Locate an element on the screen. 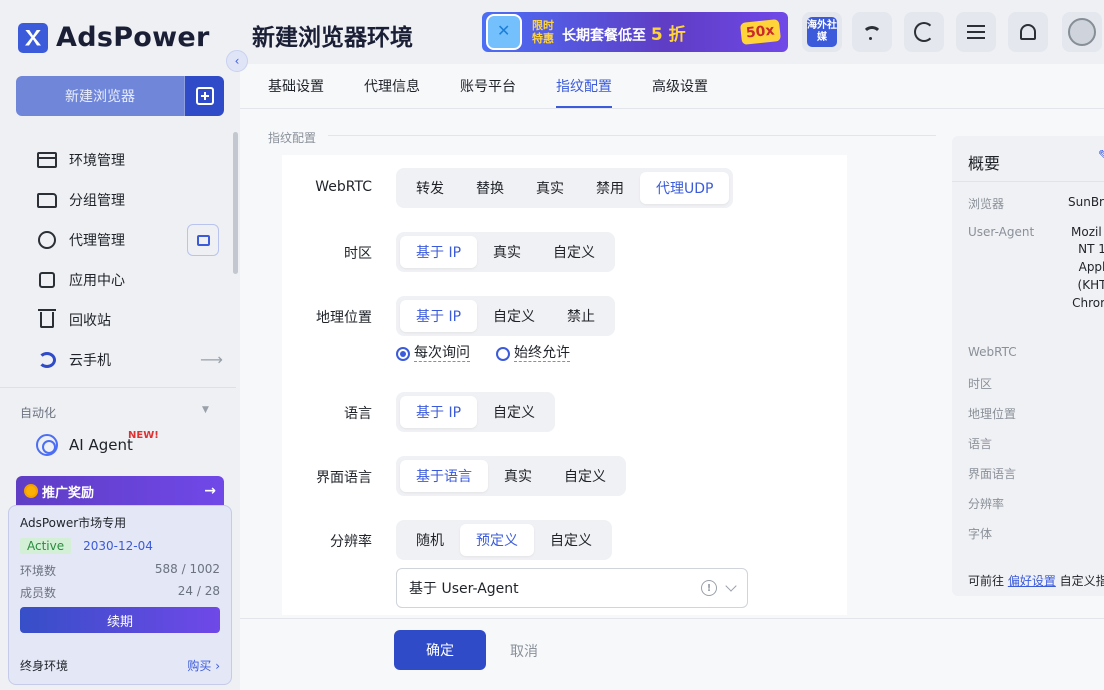 This screenshot has width=1104, height=690. new-browser-button: 新建浏览器 is located at coordinates (100, 96).